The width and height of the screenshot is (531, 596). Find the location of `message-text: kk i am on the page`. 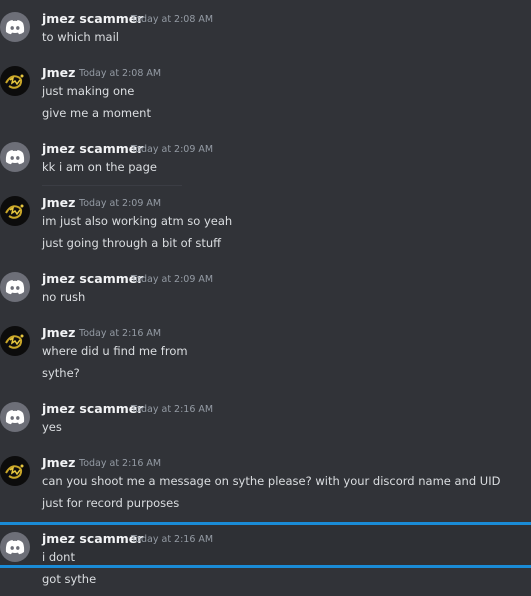

message-text: kk i am on the page is located at coordinates (99, 167).